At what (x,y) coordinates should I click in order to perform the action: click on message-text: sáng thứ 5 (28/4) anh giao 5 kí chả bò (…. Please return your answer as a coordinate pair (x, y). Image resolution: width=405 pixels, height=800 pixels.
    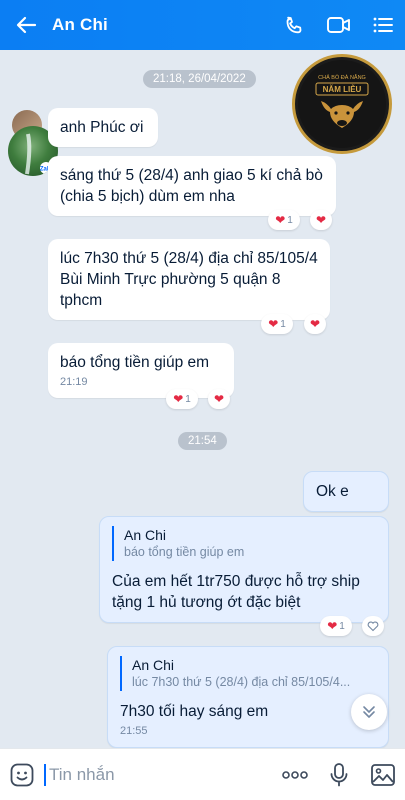
    Looking at the image, I should click on (191, 186).